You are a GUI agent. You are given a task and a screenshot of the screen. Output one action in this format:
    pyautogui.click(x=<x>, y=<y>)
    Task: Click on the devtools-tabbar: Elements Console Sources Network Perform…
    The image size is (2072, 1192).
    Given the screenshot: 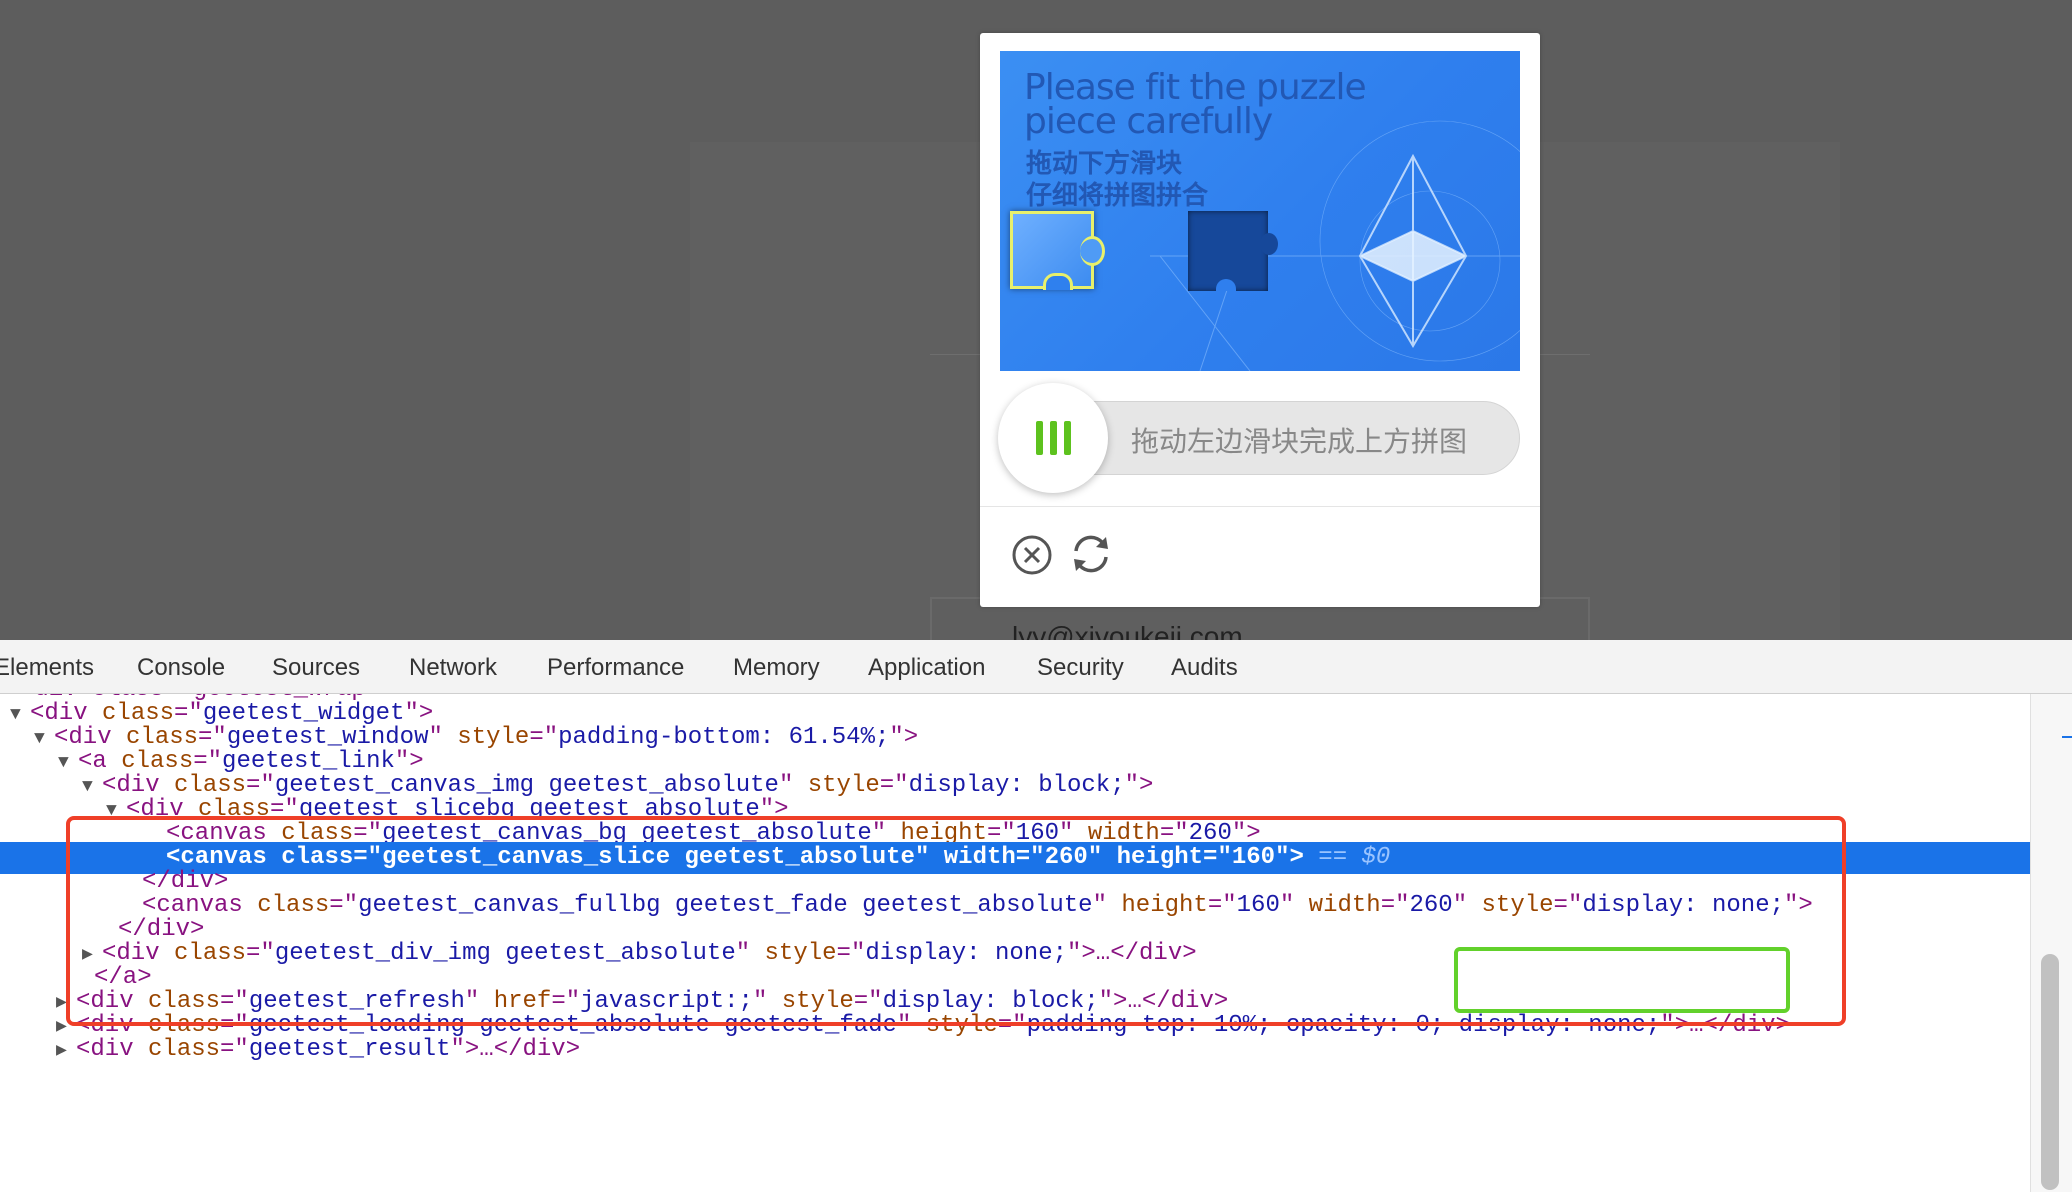 What is the action you would take?
    pyautogui.click(x=1036, y=667)
    